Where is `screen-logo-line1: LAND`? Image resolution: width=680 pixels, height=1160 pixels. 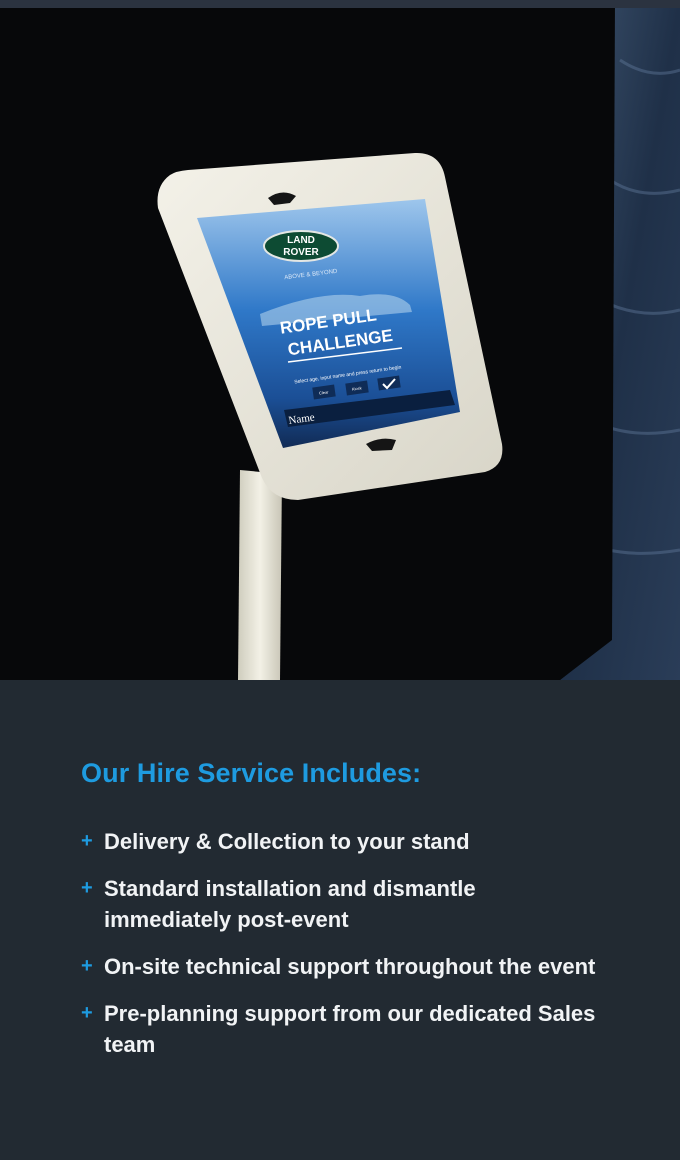 screen-logo-line1: LAND is located at coordinates (301, 240).